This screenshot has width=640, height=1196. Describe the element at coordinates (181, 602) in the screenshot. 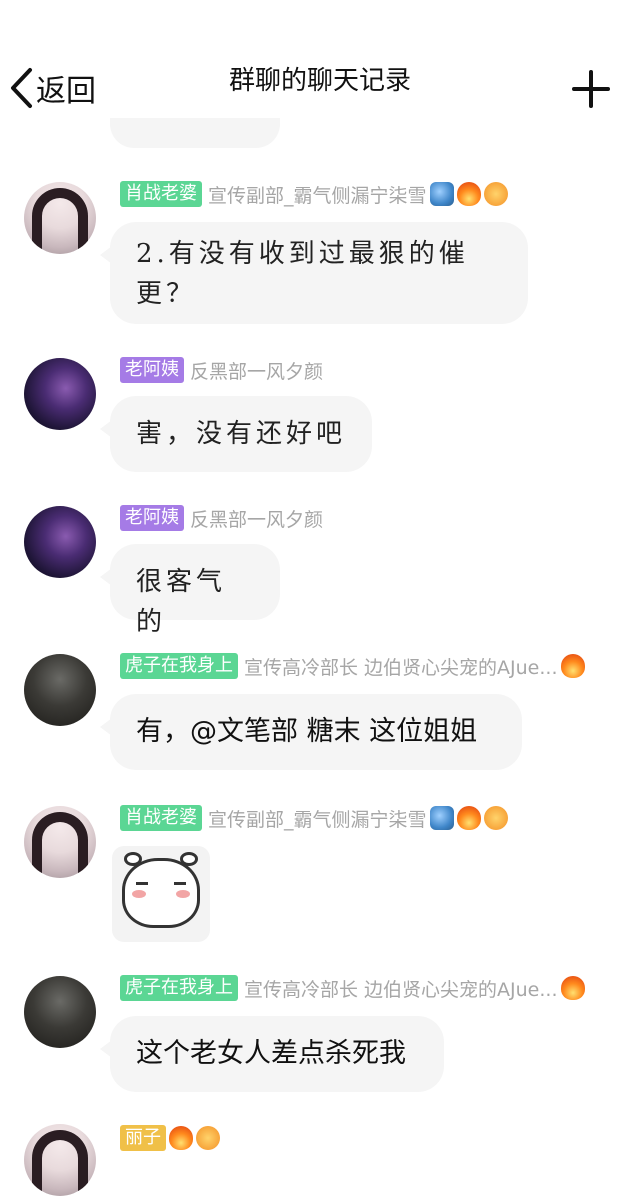

I see `message-text: 很客气的` at that location.